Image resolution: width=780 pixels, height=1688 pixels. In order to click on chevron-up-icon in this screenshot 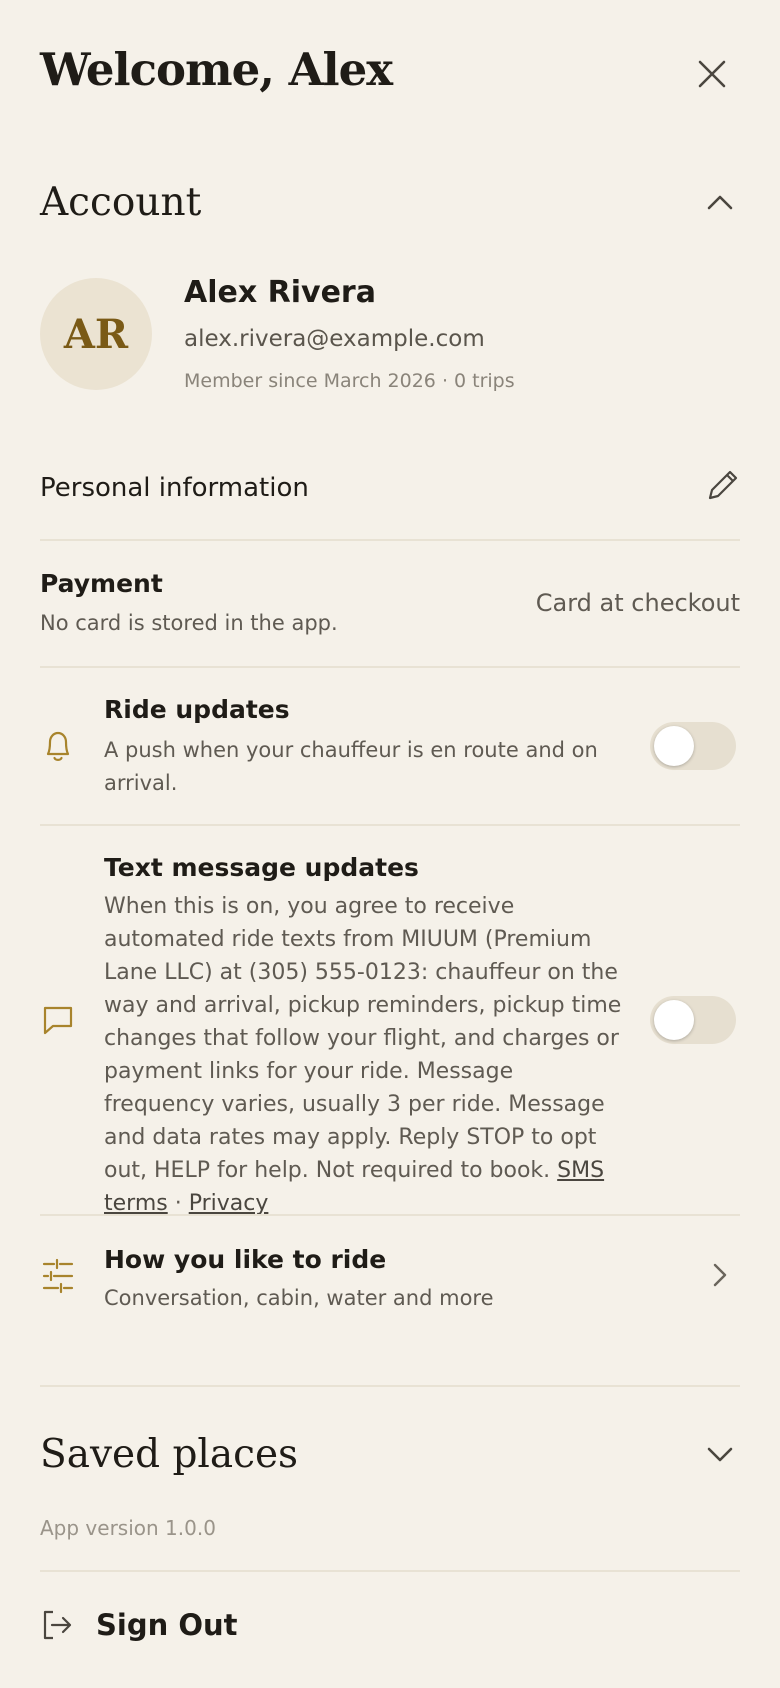, I will do `click(720, 202)`.